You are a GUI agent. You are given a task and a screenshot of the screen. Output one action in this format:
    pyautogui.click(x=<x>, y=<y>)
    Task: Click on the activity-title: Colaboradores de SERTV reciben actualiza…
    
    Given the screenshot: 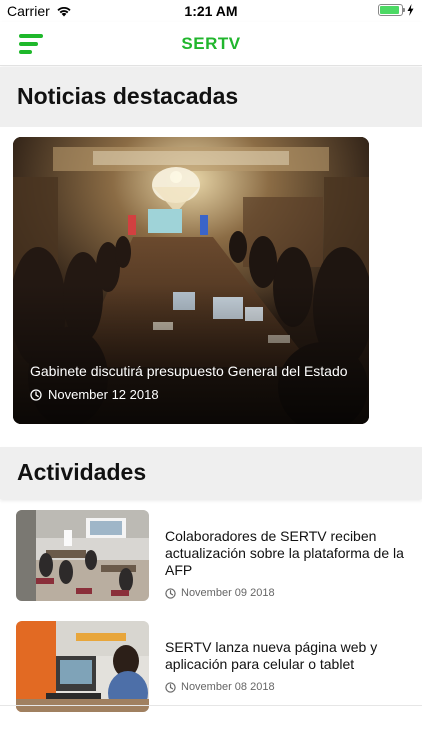 What is the action you would take?
    pyautogui.click(x=284, y=553)
    